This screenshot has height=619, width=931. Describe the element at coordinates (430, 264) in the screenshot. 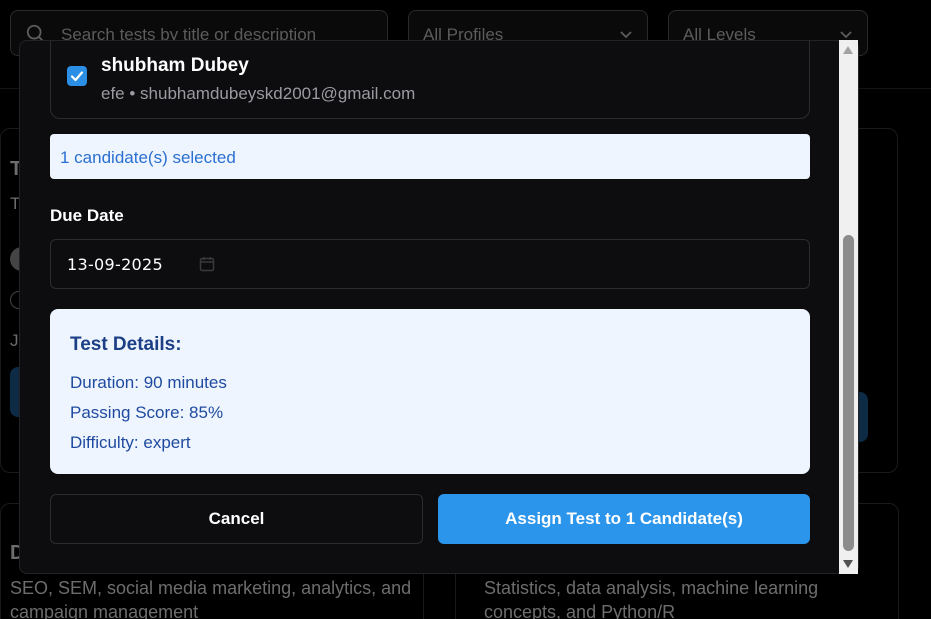

I see `due-date-input: 13-09-2025` at that location.